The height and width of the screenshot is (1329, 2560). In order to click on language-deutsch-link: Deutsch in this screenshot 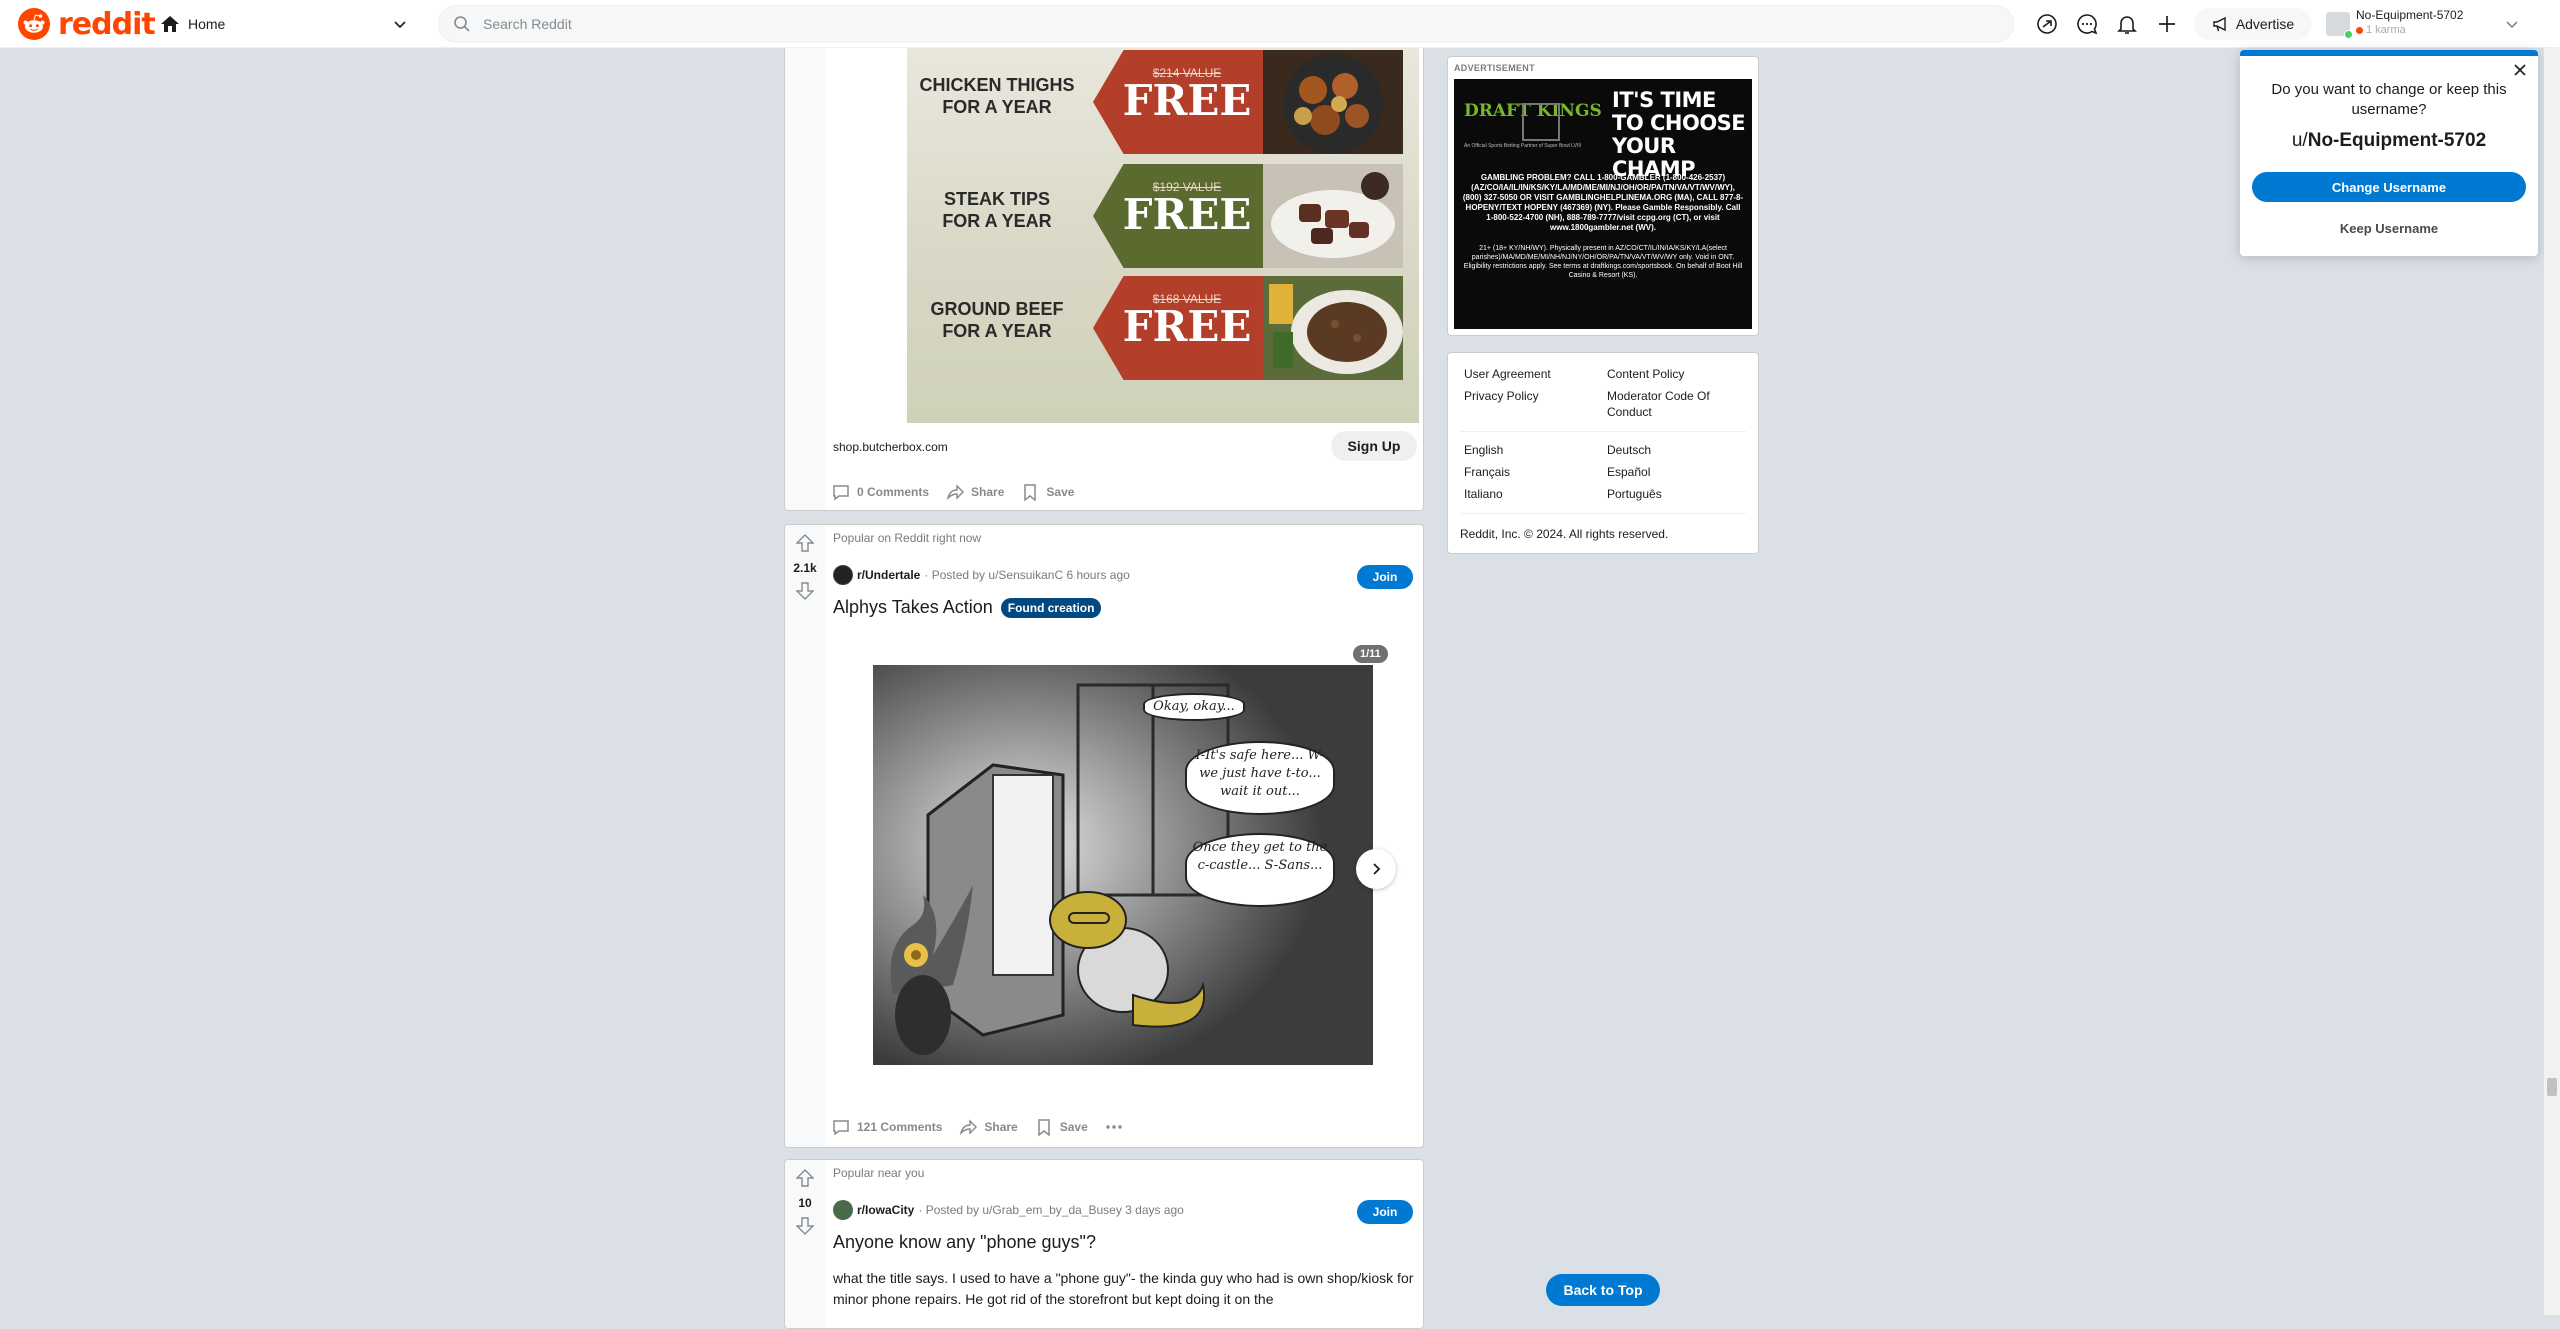, I will do `click(1629, 450)`.